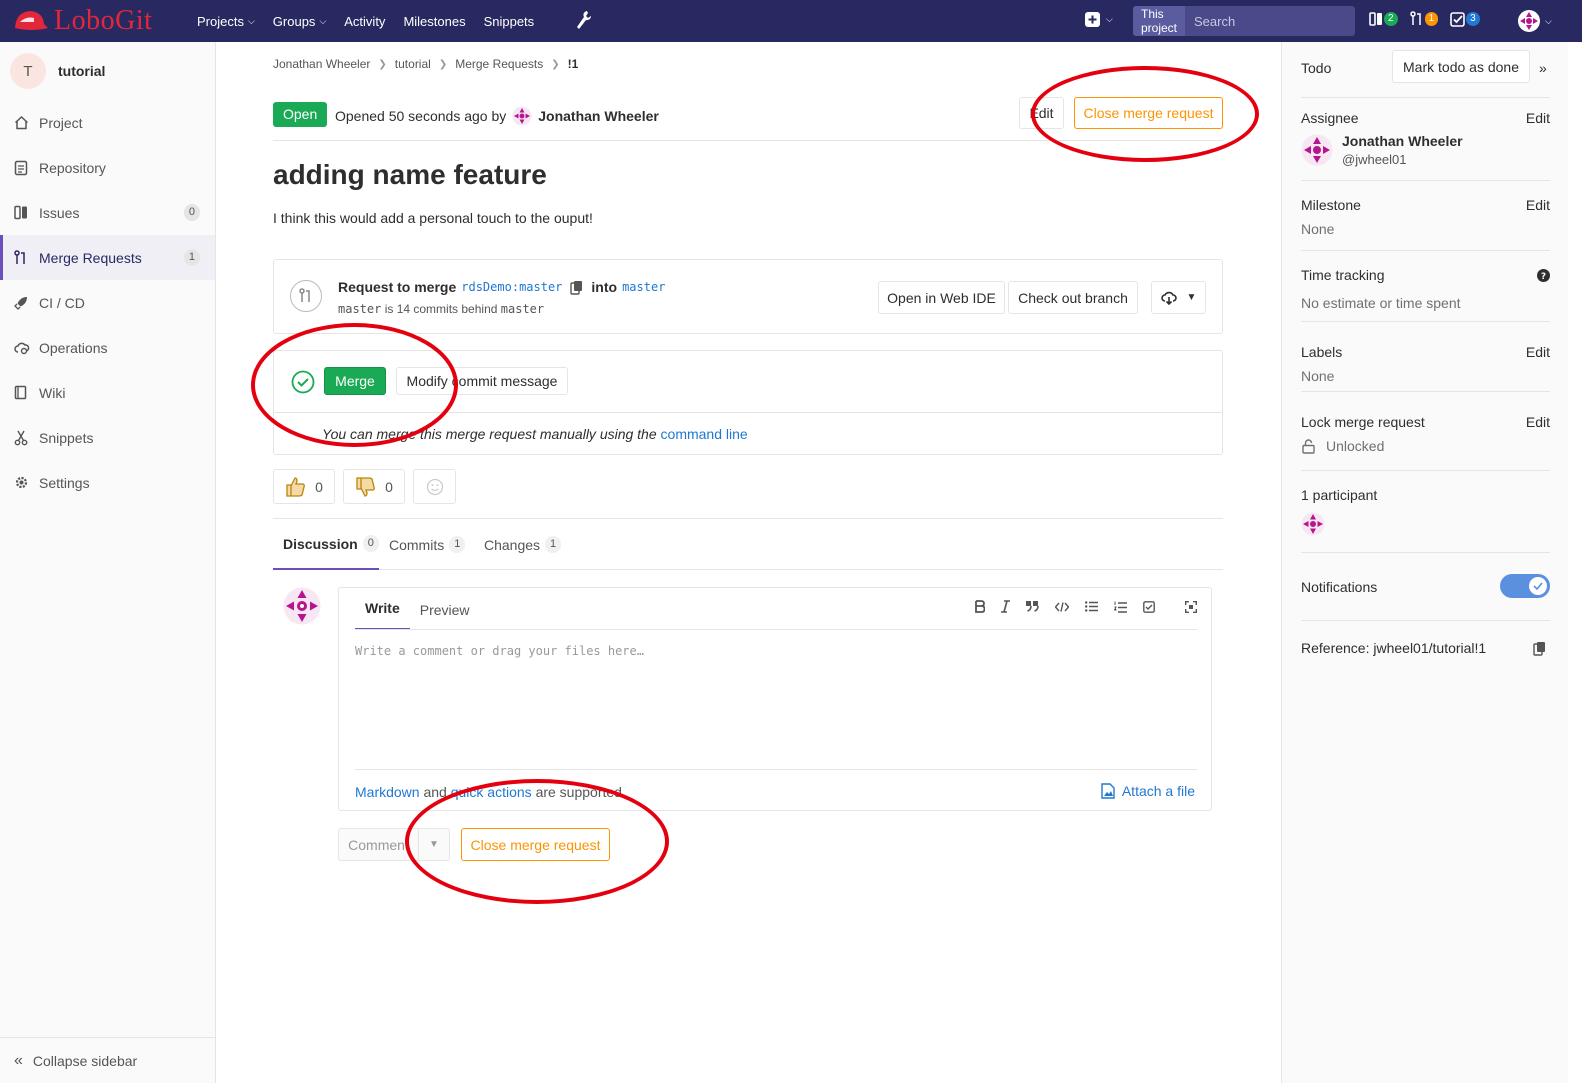 The height and width of the screenshot is (1083, 1582). Describe the element at coordinates (226, 21) in the screenshot. I see `nav-projects: Projects ⌵` at that location.